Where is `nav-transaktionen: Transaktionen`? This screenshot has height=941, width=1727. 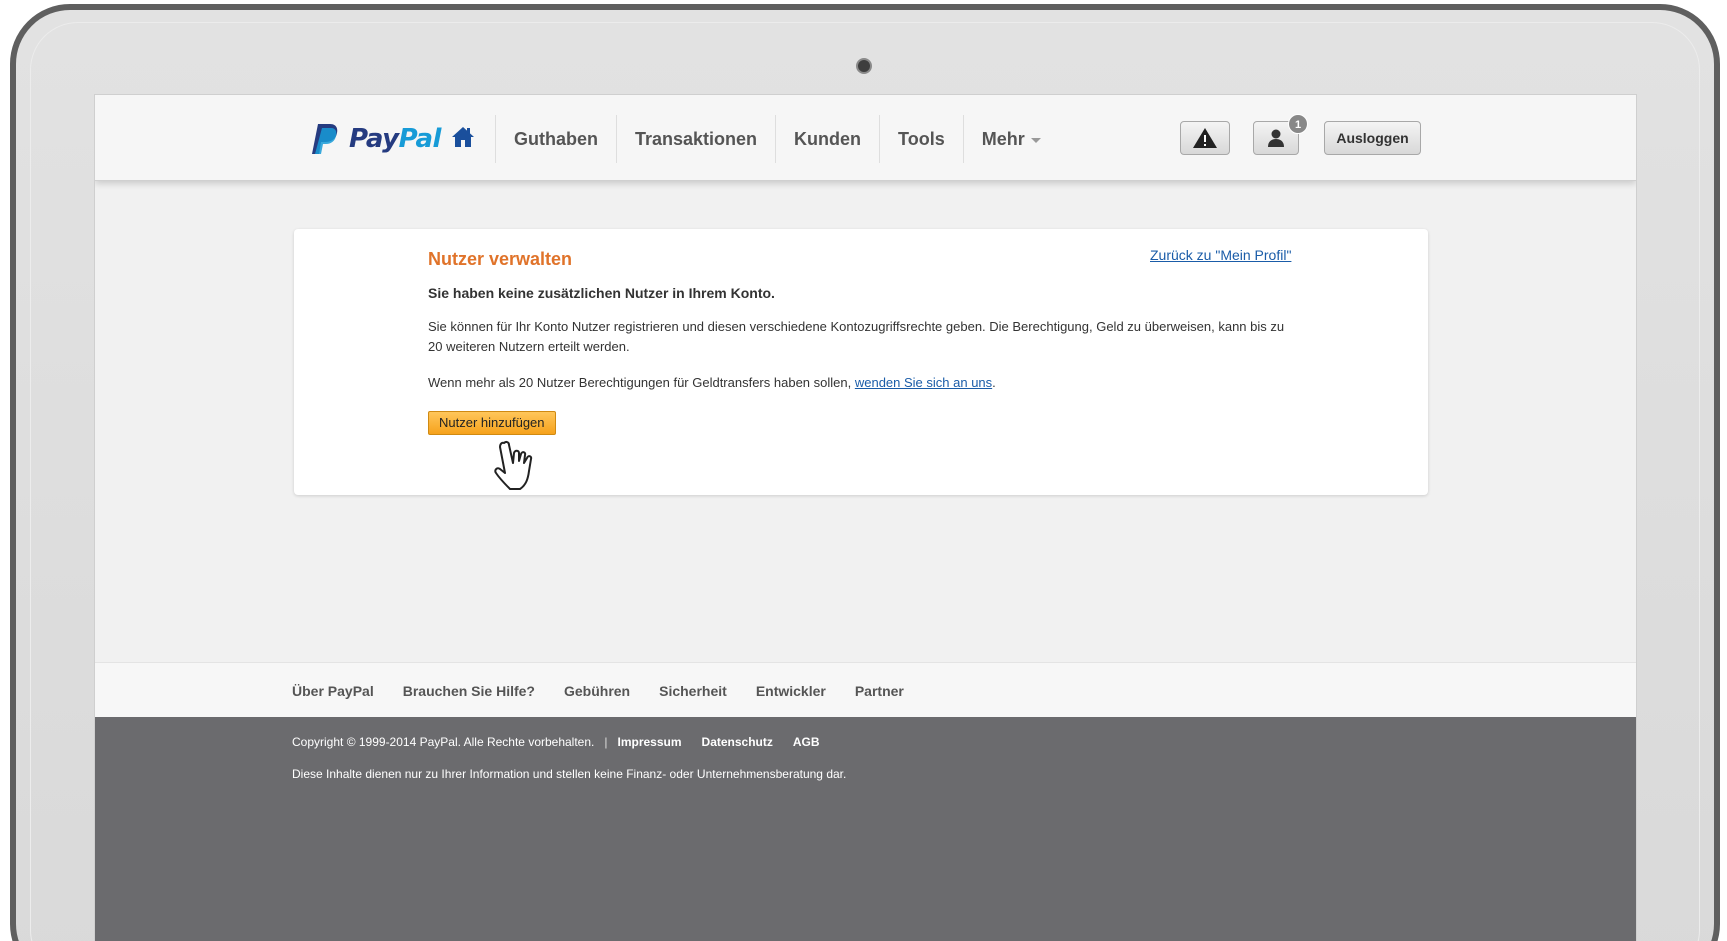 nav-transaktionen: Transaktionen is located at coordinates (695, 139).